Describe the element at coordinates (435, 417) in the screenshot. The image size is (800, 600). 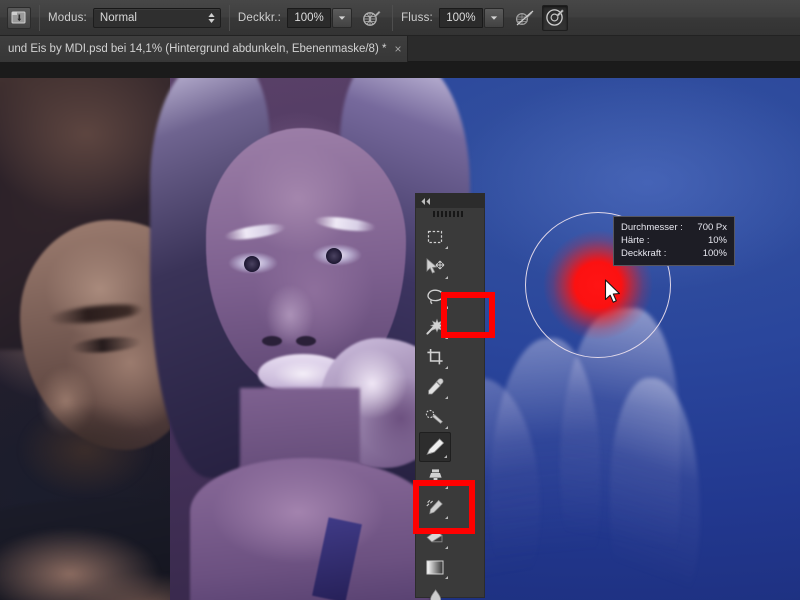
I see `healing-brush-tool` at that location.